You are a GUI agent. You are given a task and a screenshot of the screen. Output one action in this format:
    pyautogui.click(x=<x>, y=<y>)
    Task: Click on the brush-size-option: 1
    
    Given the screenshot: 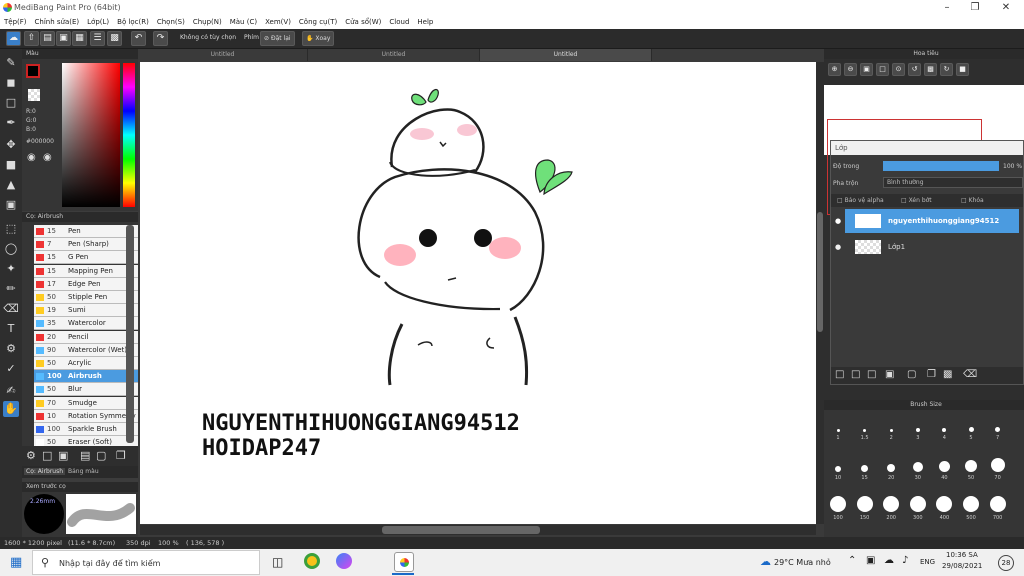 What is the action you would take?
    pyautogui.click(x=838, y=432)
    